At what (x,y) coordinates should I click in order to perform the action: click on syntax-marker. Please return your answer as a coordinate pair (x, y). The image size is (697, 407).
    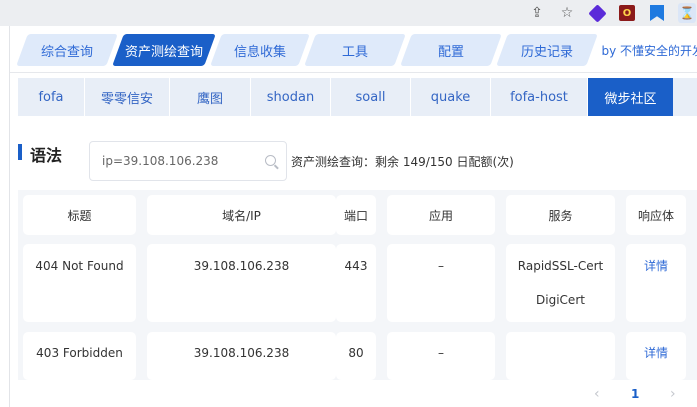
    Looking at the image, I should click on (20, 152).